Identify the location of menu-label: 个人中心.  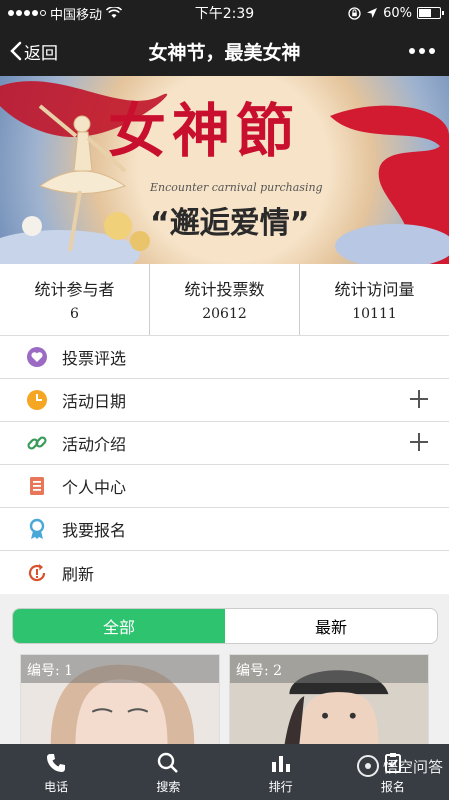
(94, 487).